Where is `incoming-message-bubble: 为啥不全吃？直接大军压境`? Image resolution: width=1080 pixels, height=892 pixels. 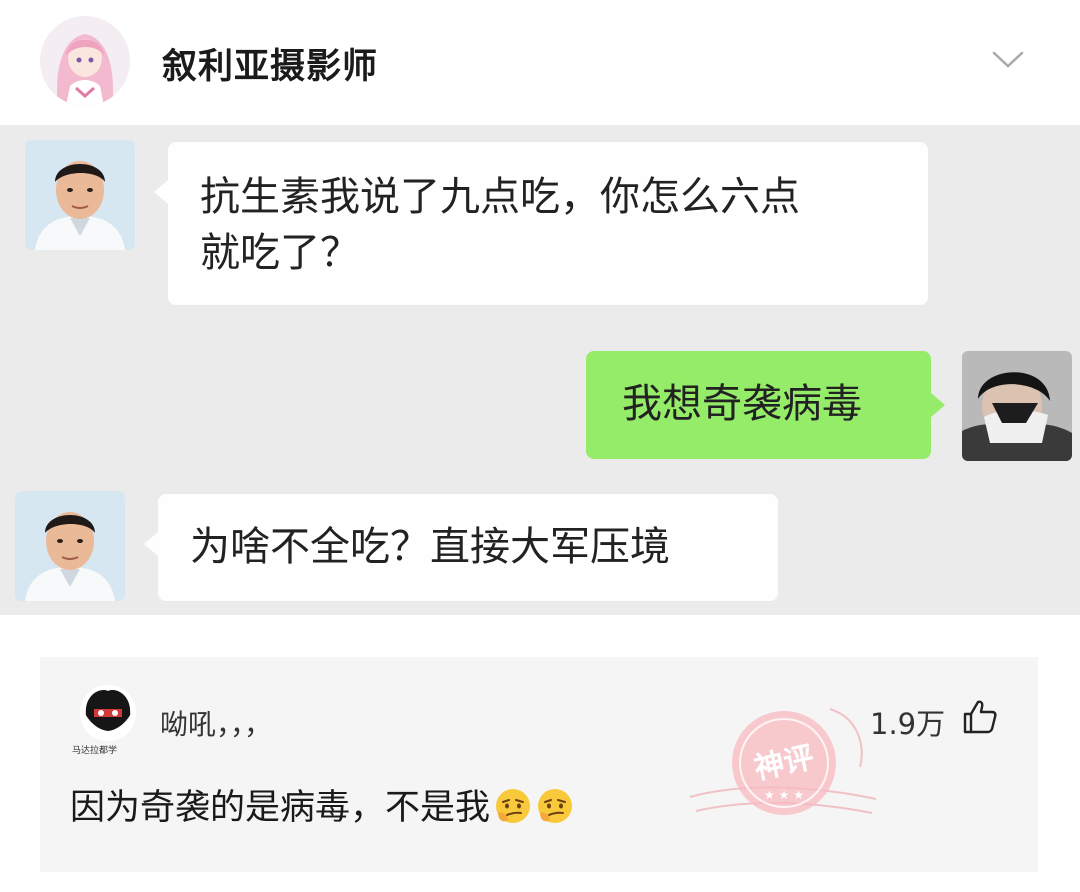 incoming-message-bubble: 为啥不全吃？直接大军压境 is located at coordinates (461, 547).